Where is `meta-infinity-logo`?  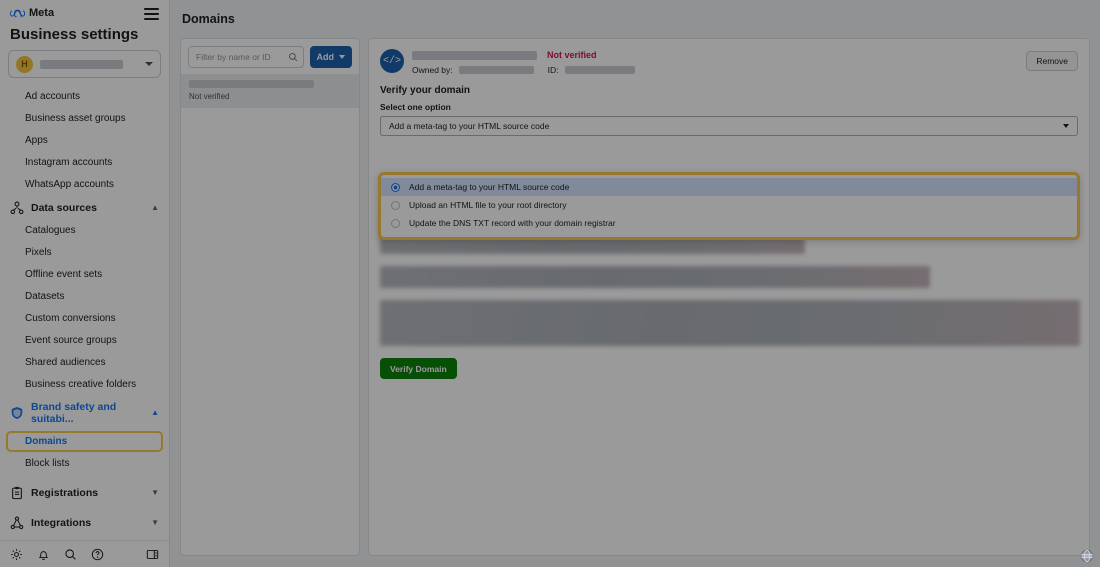
meta-infinity-logo is located at coordinates (17, 13).